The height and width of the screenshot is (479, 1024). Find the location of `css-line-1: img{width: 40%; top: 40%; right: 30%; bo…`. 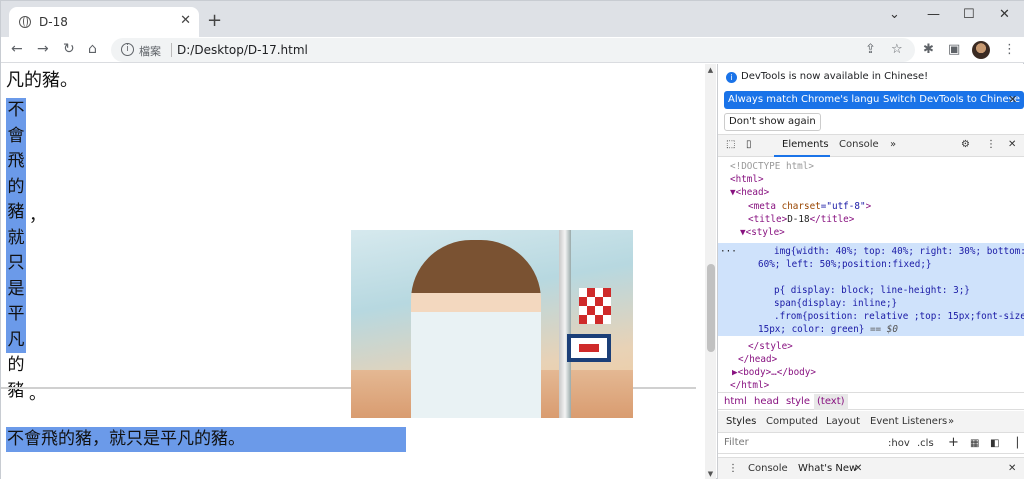

css-line-1: img{width: 40%; top: 40%; right: 30%; bo… is located at coordinates (899, 251).